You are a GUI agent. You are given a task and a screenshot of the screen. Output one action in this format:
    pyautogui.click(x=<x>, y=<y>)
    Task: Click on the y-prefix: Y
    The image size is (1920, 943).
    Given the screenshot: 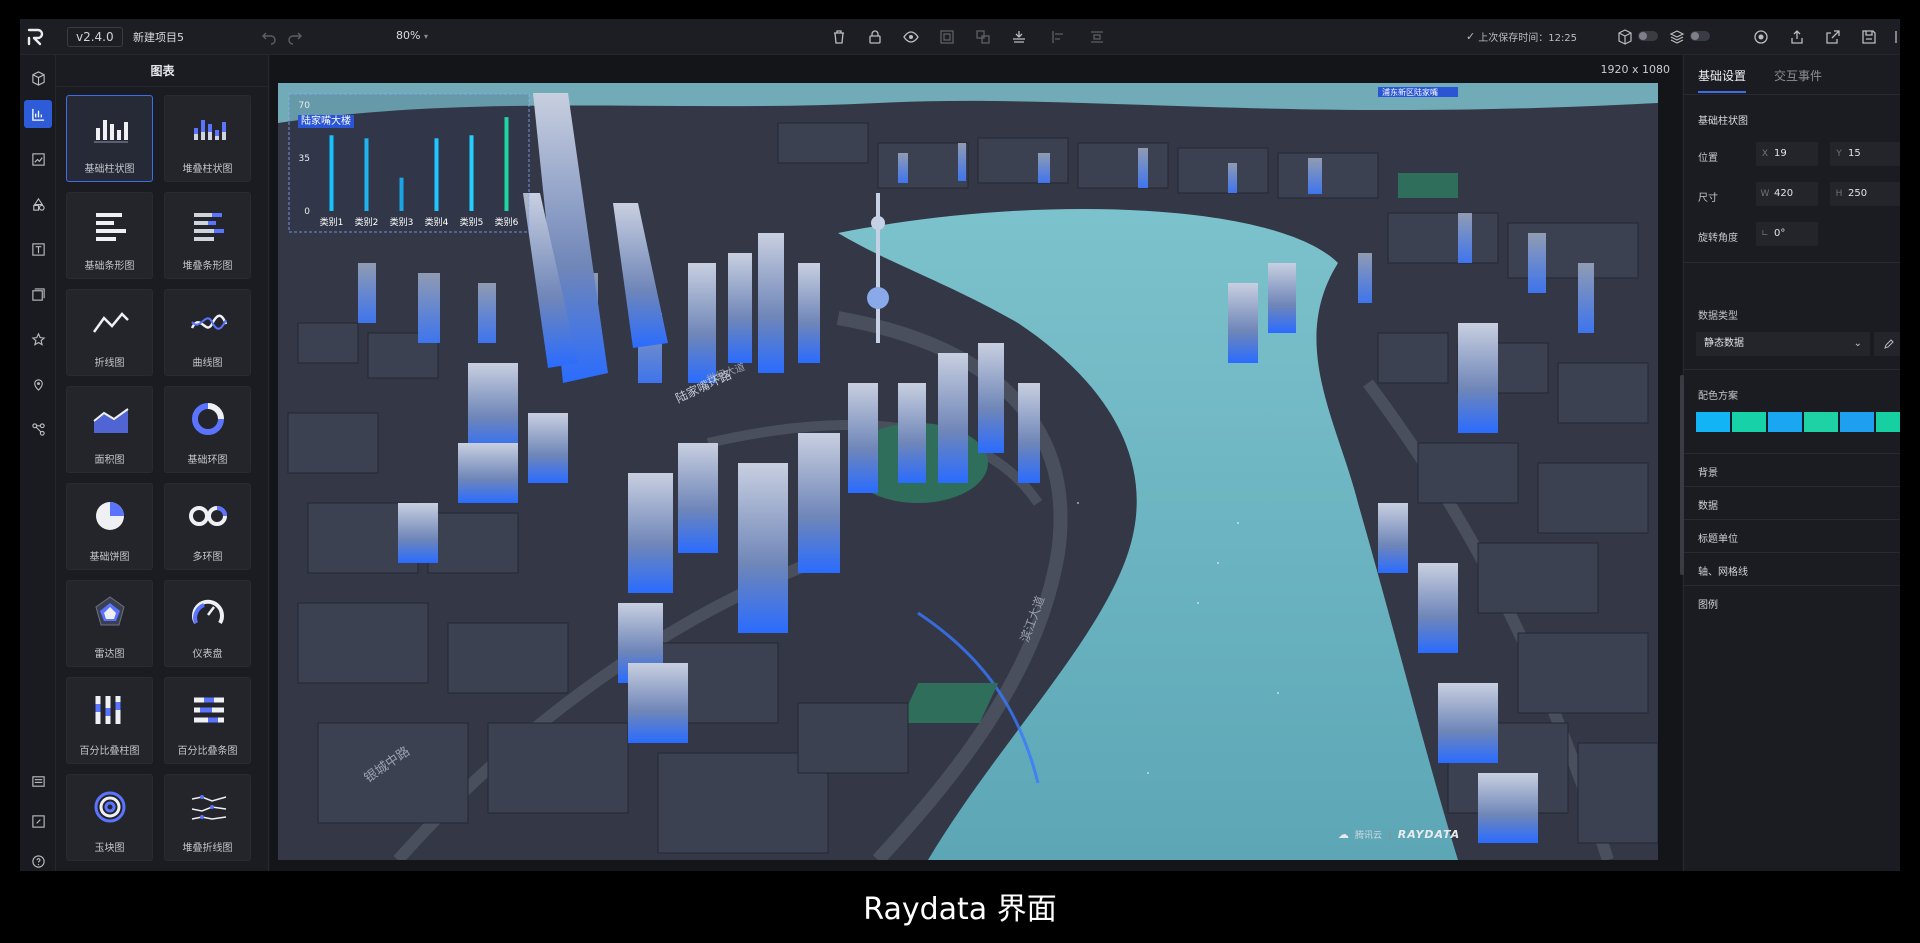 What is the action you would take?
    pyautogui.click(x=1839, y=154)
    